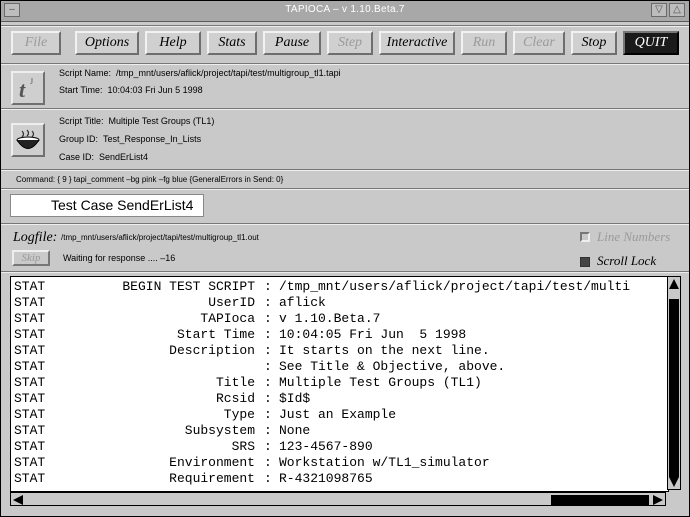  I want to click on case-id-label: Case ID:, so click(77, 157).